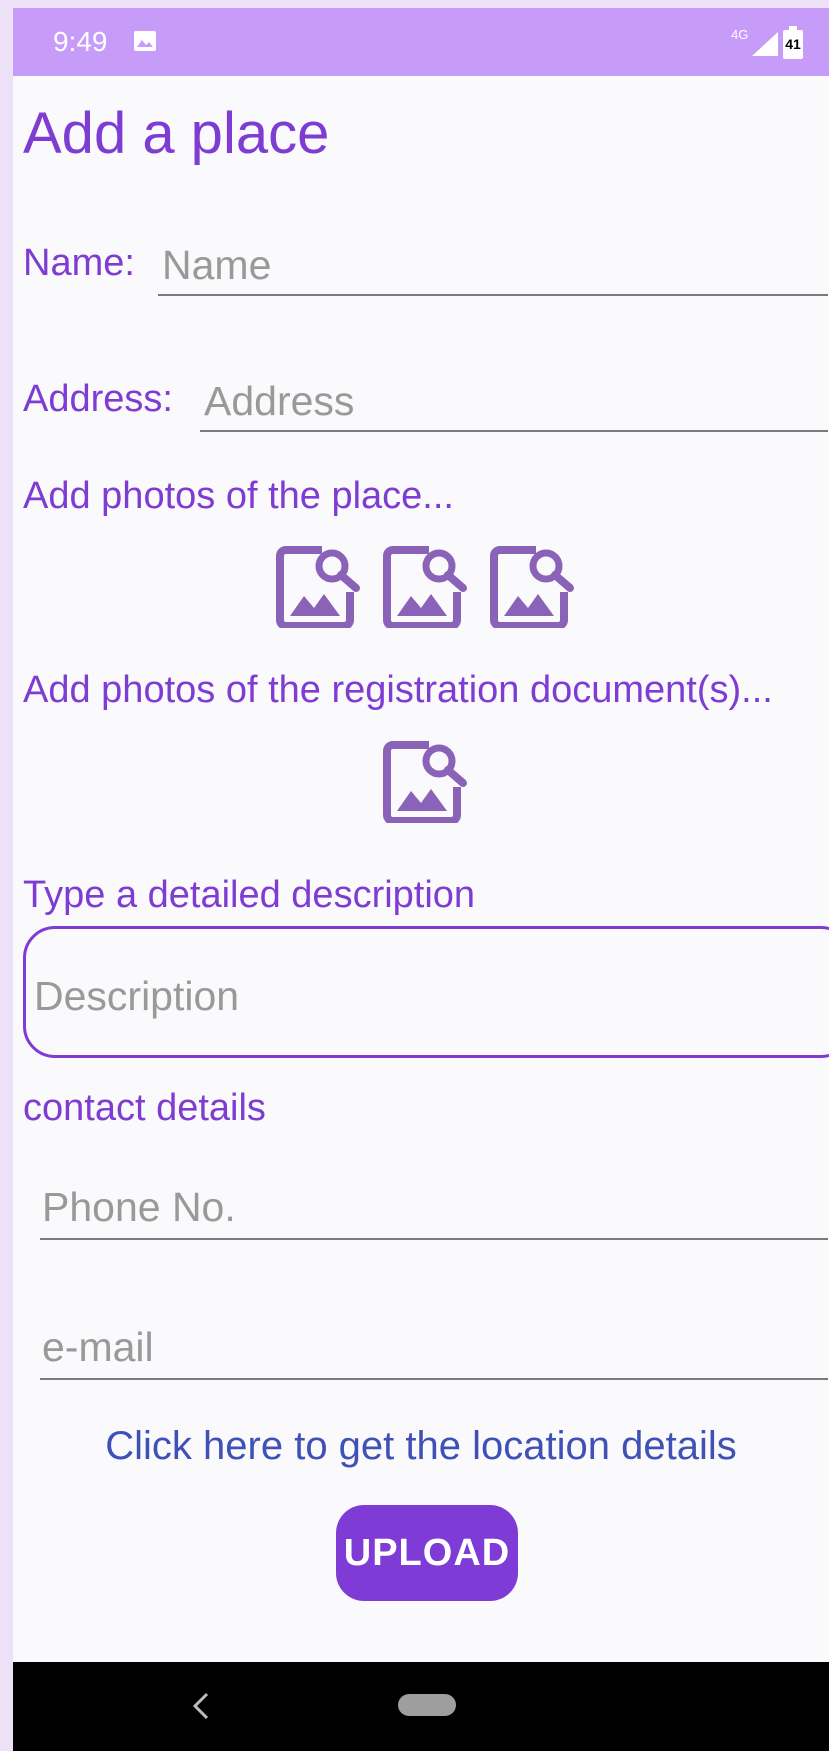  Describe the element at coordinates (98, 399) in the screenshot. I see `address-label: Address:` at that location.